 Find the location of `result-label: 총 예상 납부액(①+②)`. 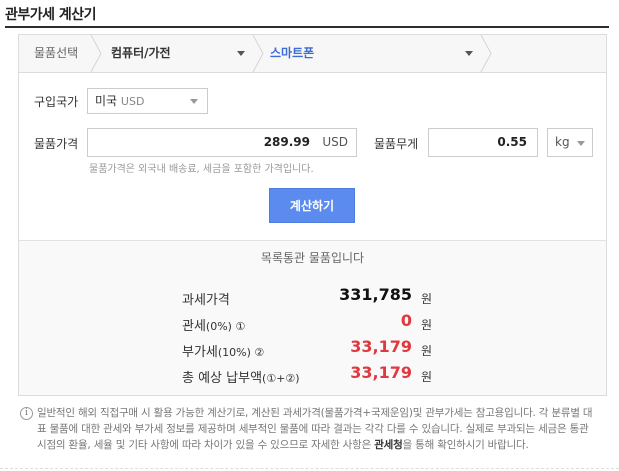

result-label: 총 예상 납부액(①+②) is located at coordinates (241, 378).